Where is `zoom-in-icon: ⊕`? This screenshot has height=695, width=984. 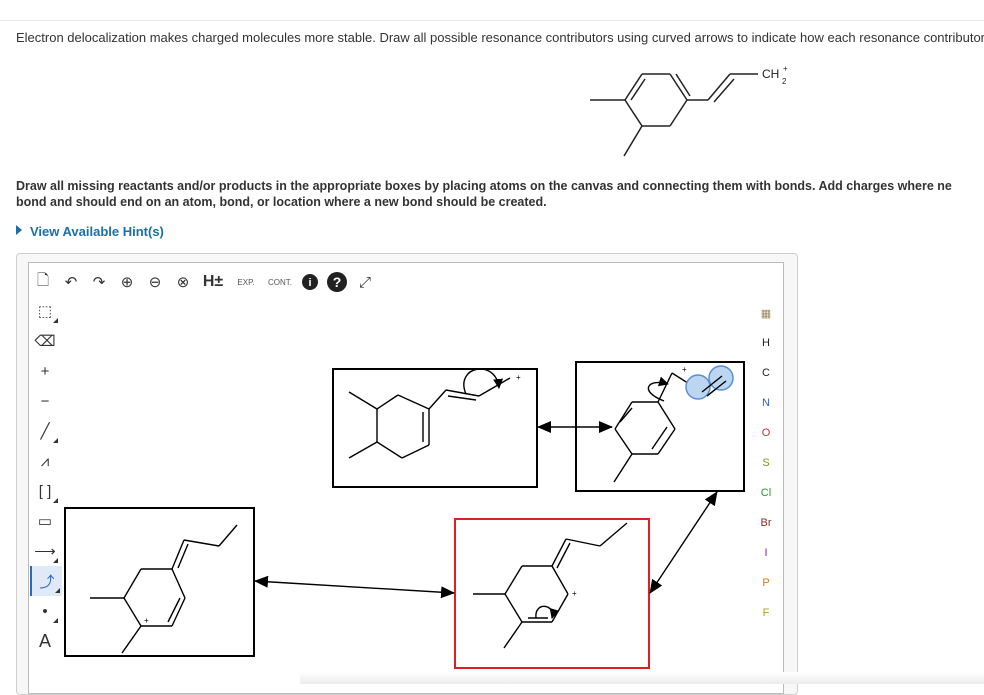 zoom-in-icon: ⊕ is located at coordinates (127, 282).